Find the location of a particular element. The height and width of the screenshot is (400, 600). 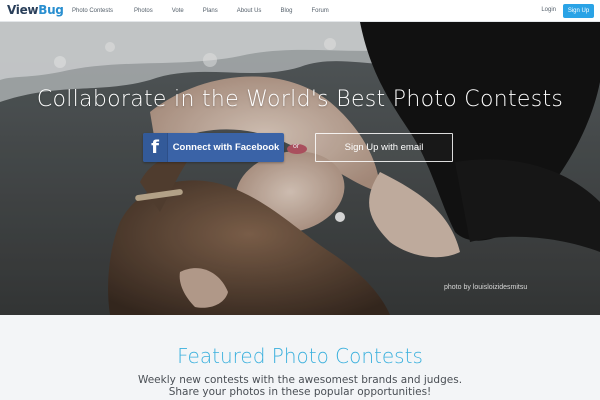

nav-photos: Photos is located at coordinates (143, 11).